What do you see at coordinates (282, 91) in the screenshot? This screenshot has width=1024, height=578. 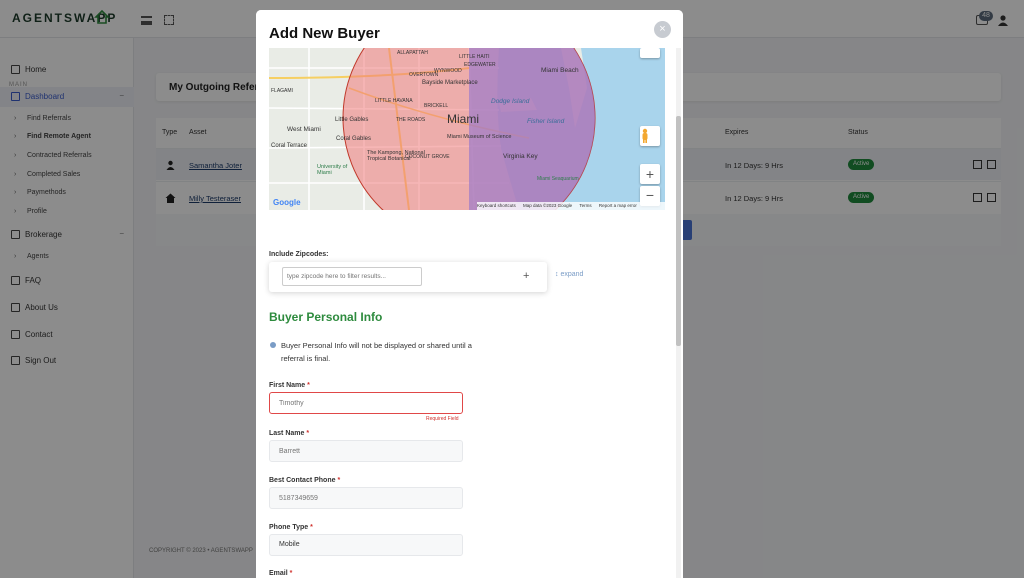 I see `map-label-flagami: FLAGAMI` at bounding box center [282, 91].